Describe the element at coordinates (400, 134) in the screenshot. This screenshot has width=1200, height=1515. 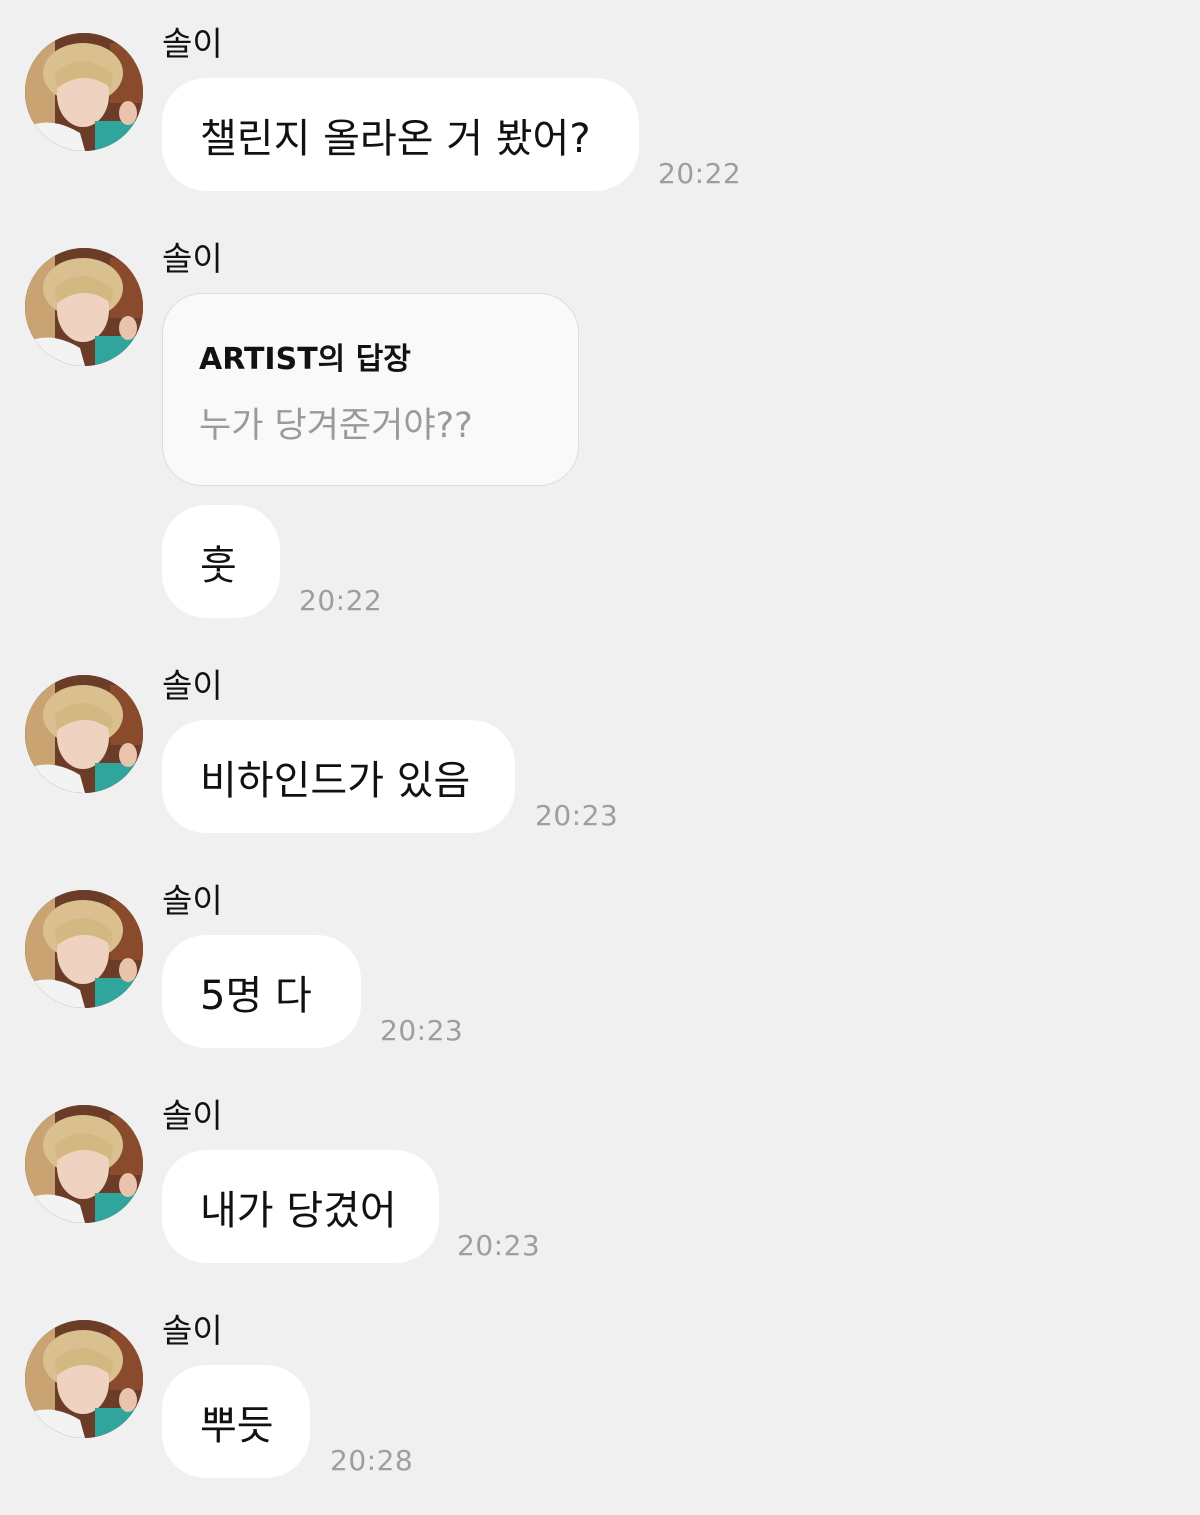
I see `message-bubble: 챌린지 올라온 거 봤어?` at that location.